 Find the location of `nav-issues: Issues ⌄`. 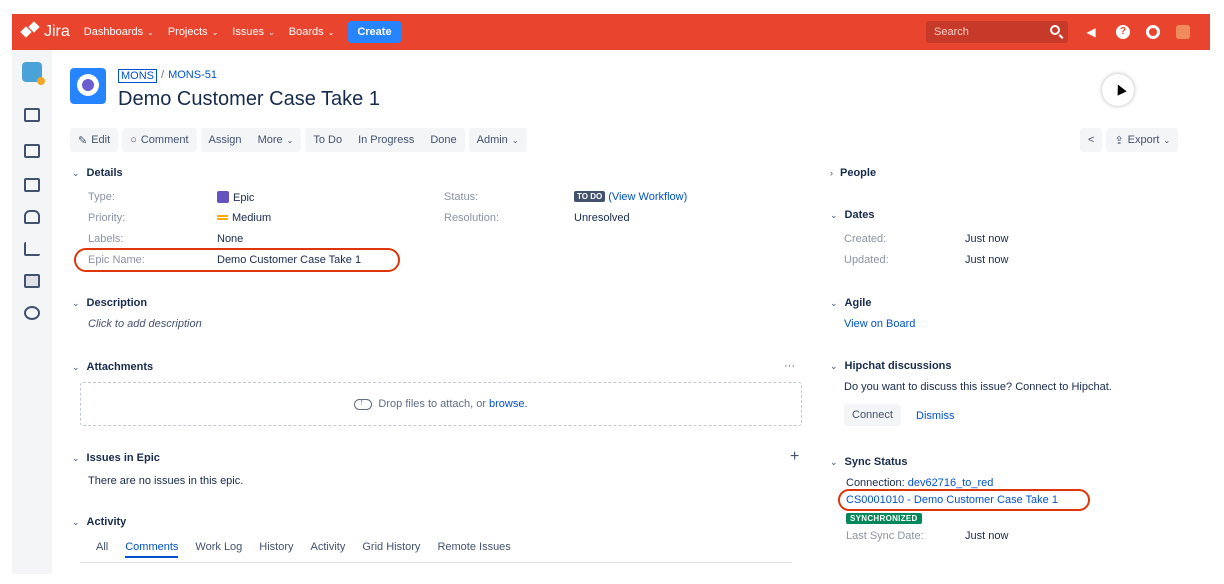

nav-issues: Issues ⌄ is located at coordinates (253, 32).